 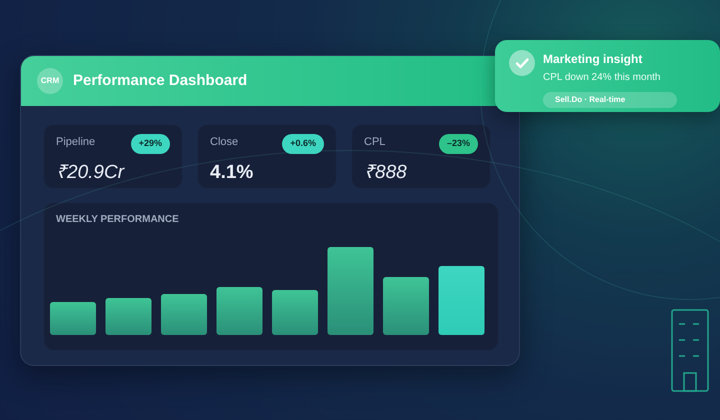 What do you see at coordinates (690, 351) in the screenshot?
I see `building-icon` at bounding box center [690, 351].